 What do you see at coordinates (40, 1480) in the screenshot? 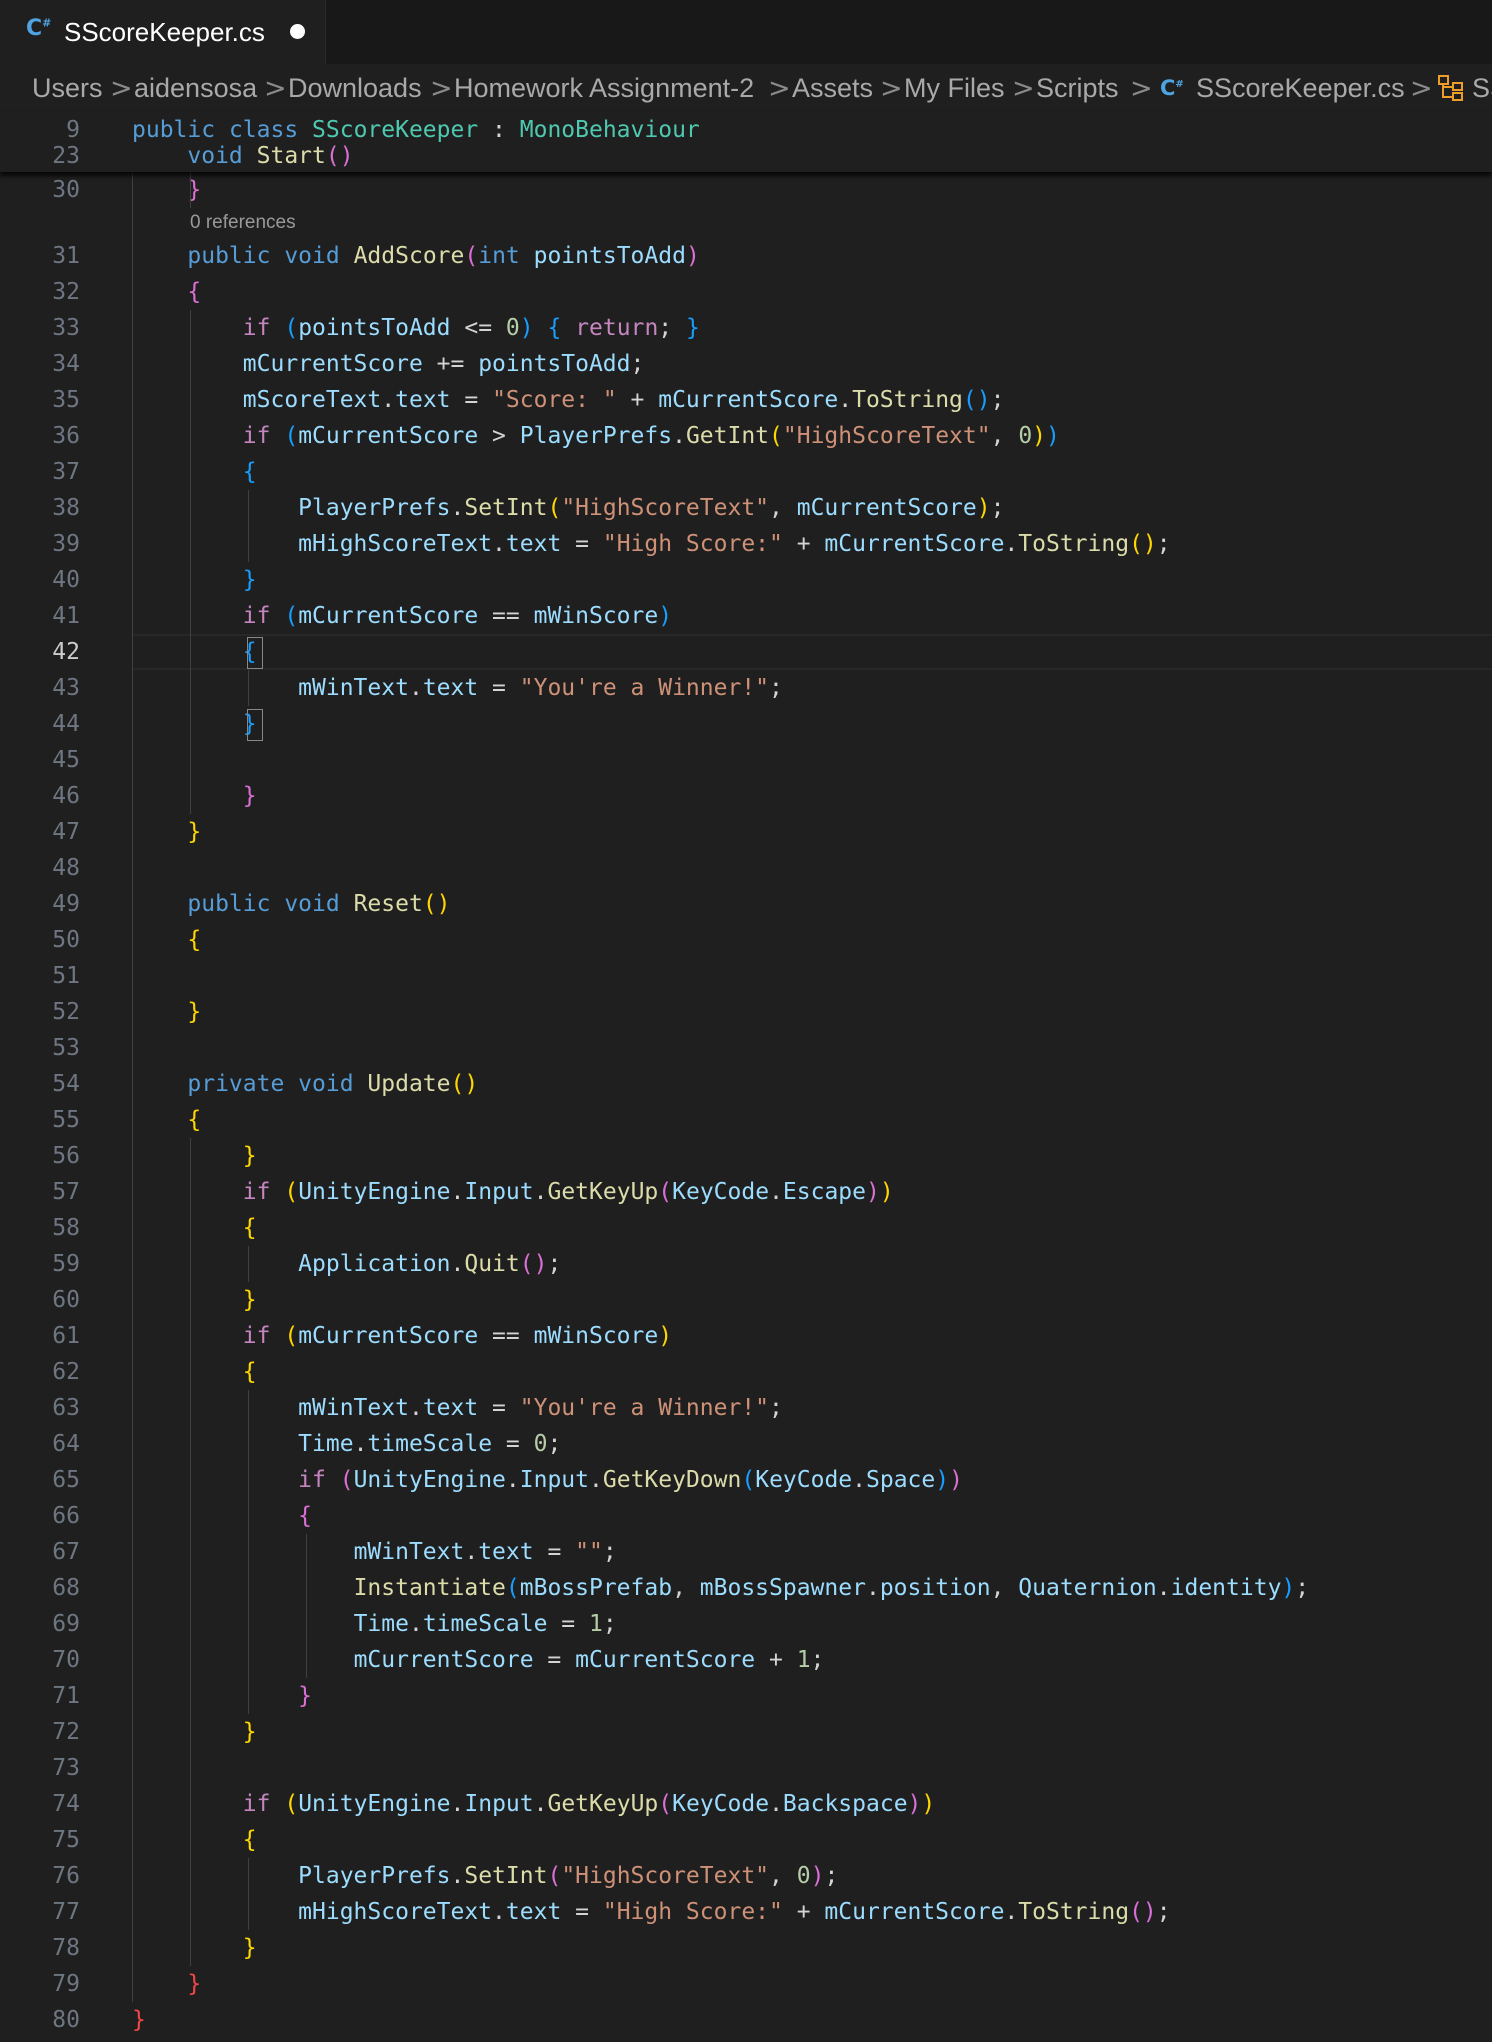
I see `line-number: 65` at bounding box center [40, 1480].